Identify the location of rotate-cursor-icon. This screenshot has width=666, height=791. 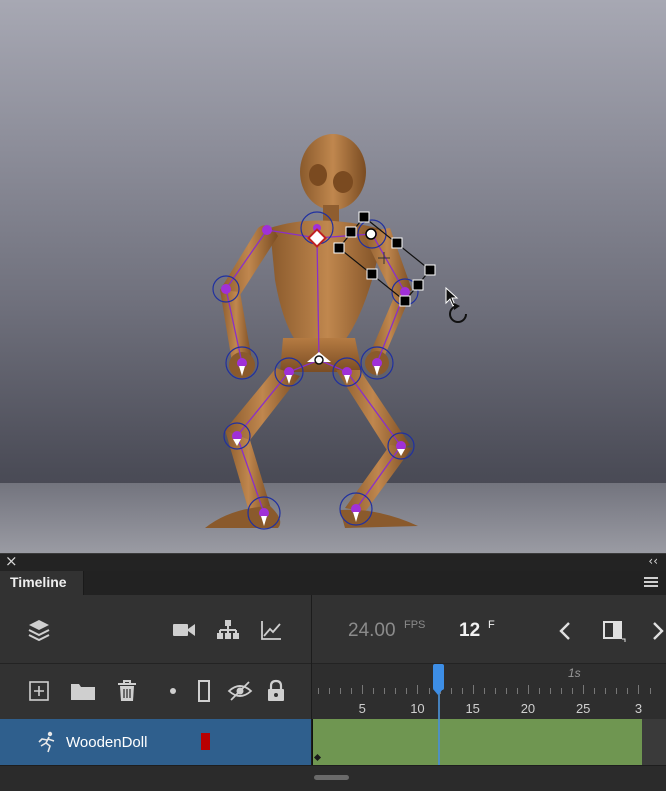
(456, 304).